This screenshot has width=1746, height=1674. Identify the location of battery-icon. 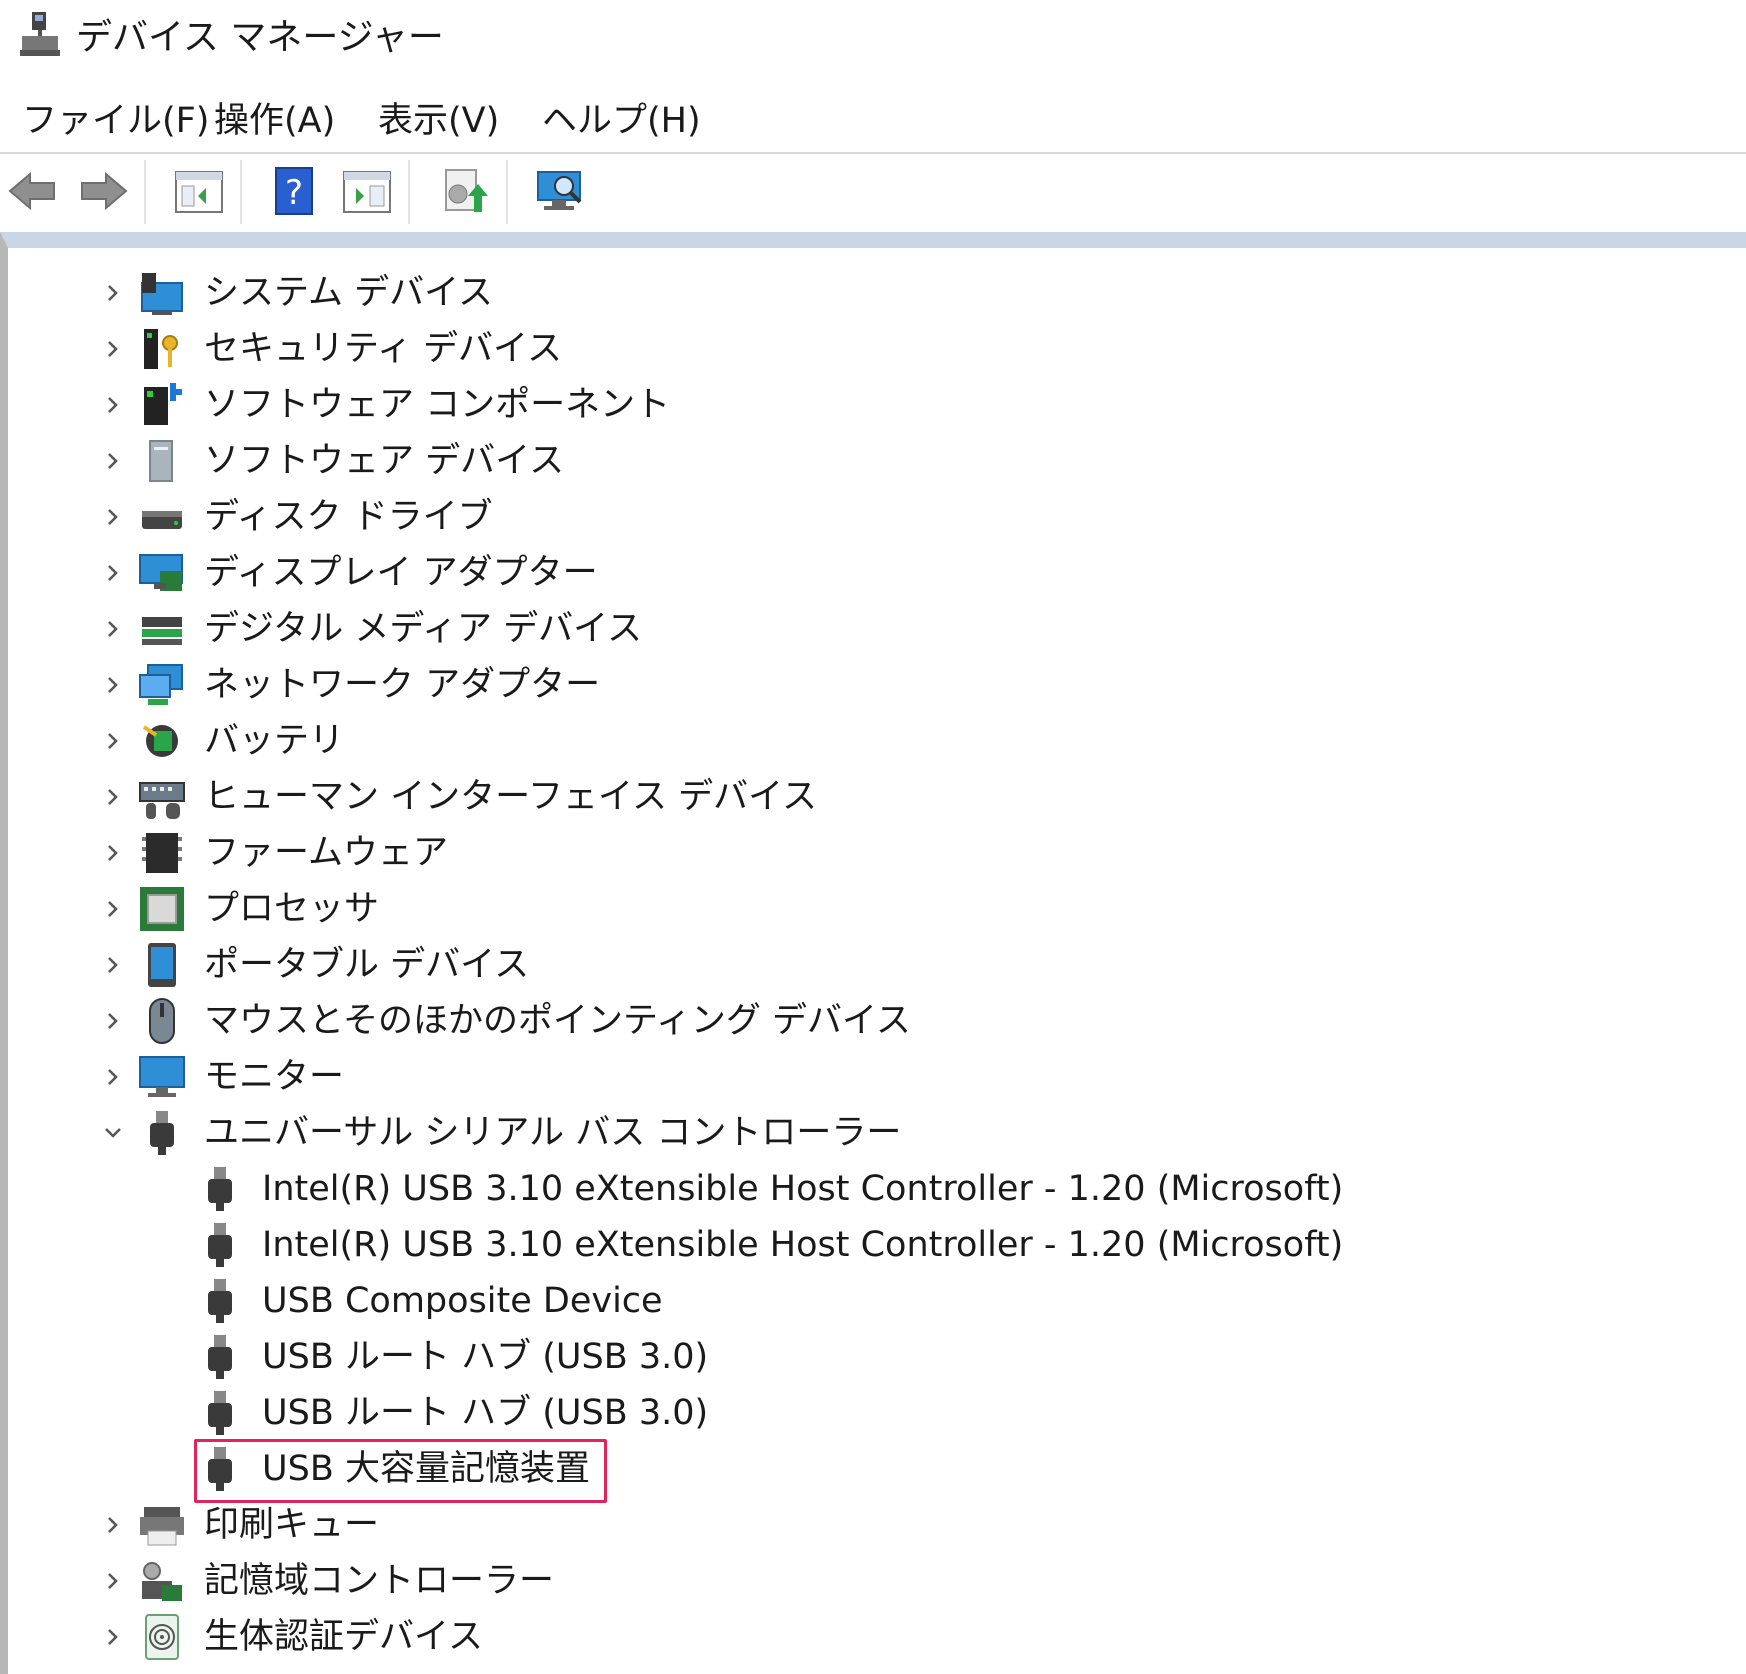
(160, 741).